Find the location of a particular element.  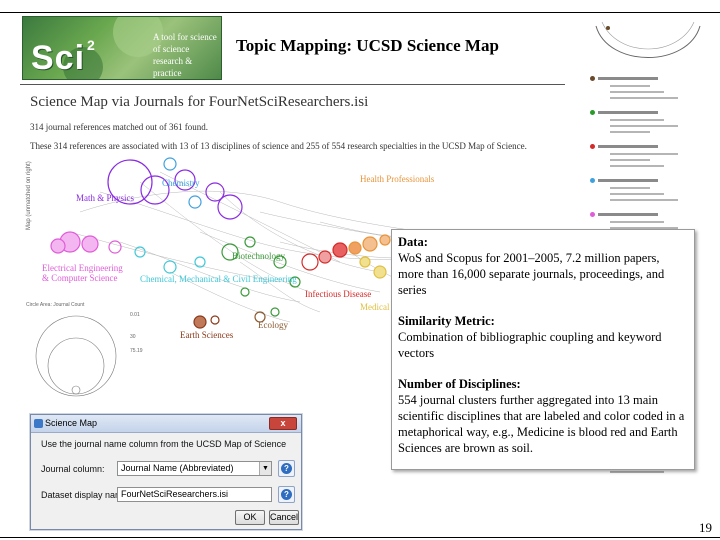

journal-column-select: Journal Name (Abbreviated) ▼ is located at coordinates (194, 468).